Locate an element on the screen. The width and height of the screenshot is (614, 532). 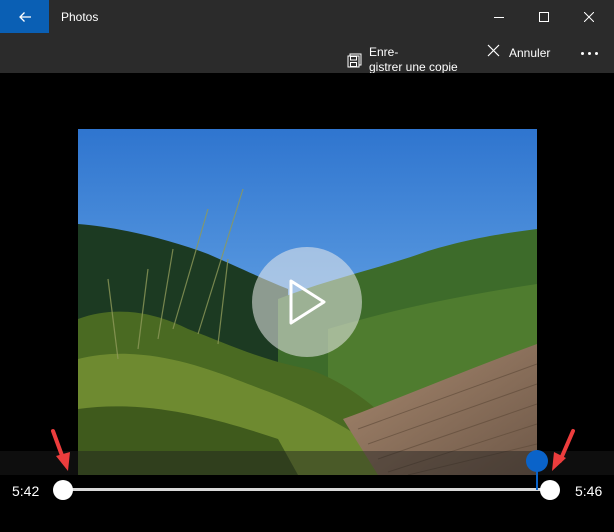
close-window-button is located at coordinates (589, 16).